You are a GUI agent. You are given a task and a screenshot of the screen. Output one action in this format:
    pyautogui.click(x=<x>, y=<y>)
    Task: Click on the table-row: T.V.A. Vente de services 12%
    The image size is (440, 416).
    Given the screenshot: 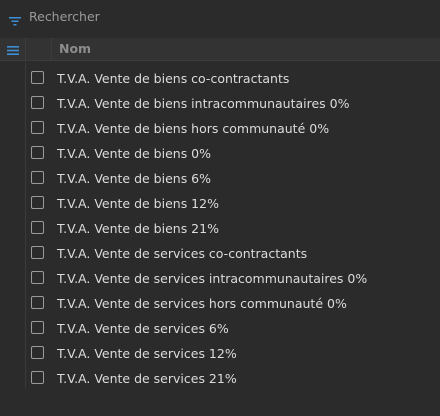 What is the action you would take?
    pyautogui.click(x=220, y=354)
    